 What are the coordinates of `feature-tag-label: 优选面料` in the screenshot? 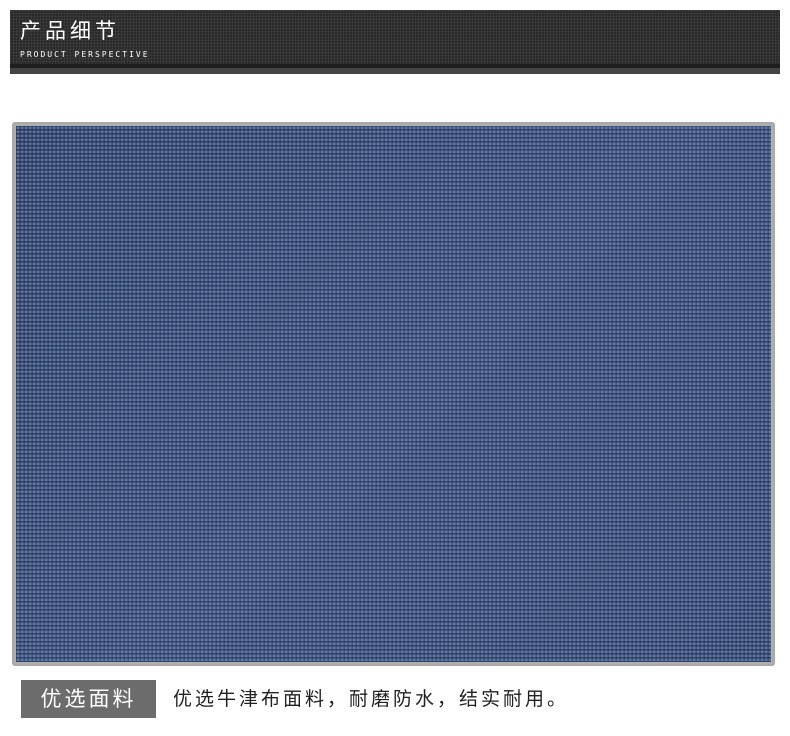 It's located at (88, 699).